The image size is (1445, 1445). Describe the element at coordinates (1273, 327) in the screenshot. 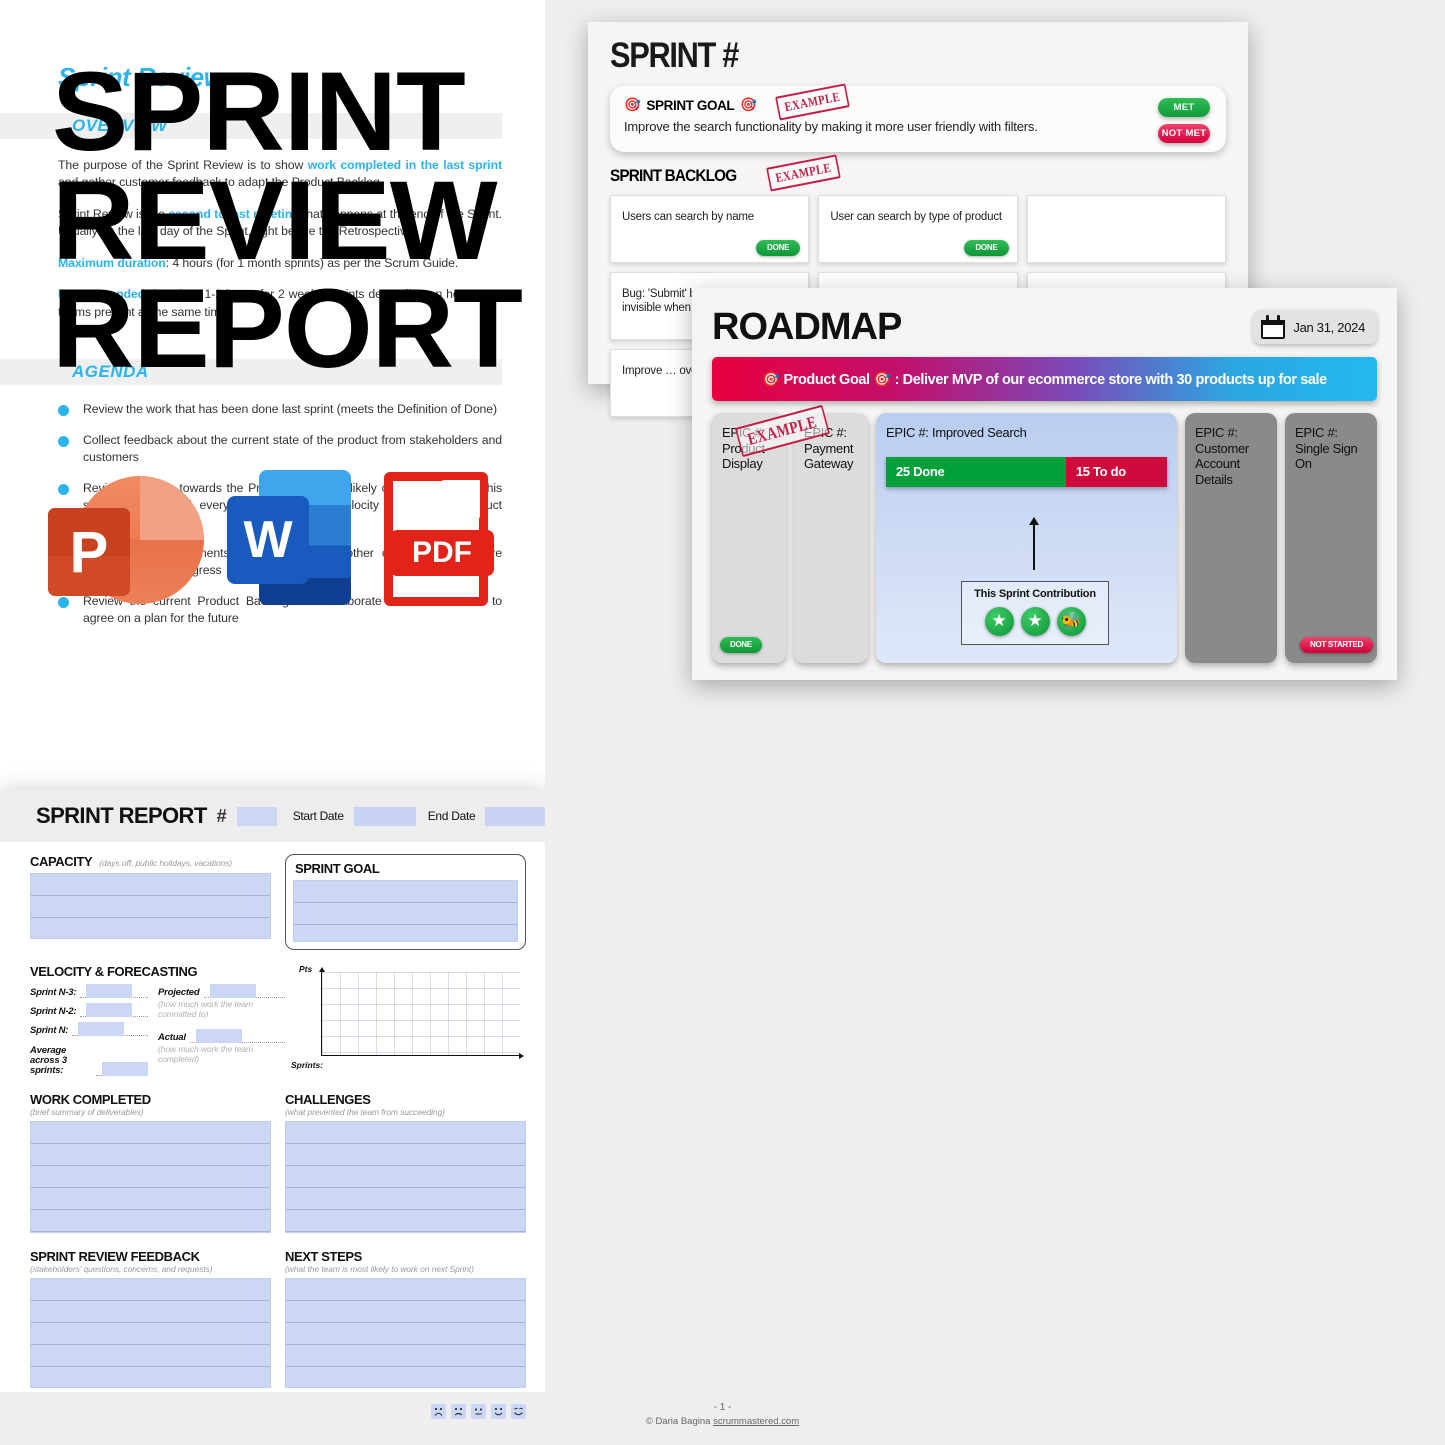

I see `calendar-icon` at that location.